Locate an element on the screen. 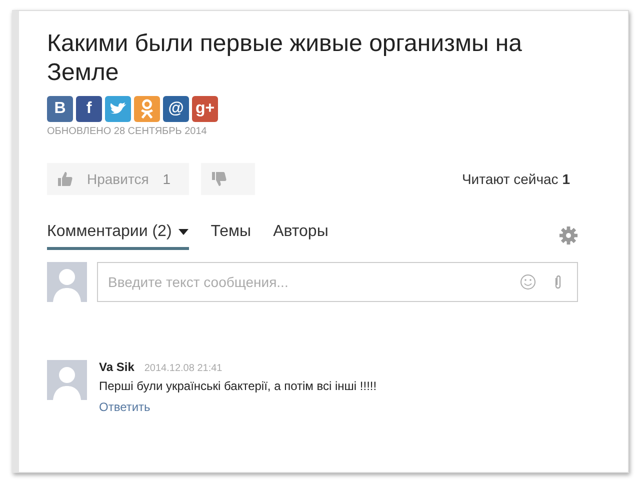 This screenshot has height=485, width=641. comment-time: 2014.12.08 21:41 is located at coordinates (183, 368).